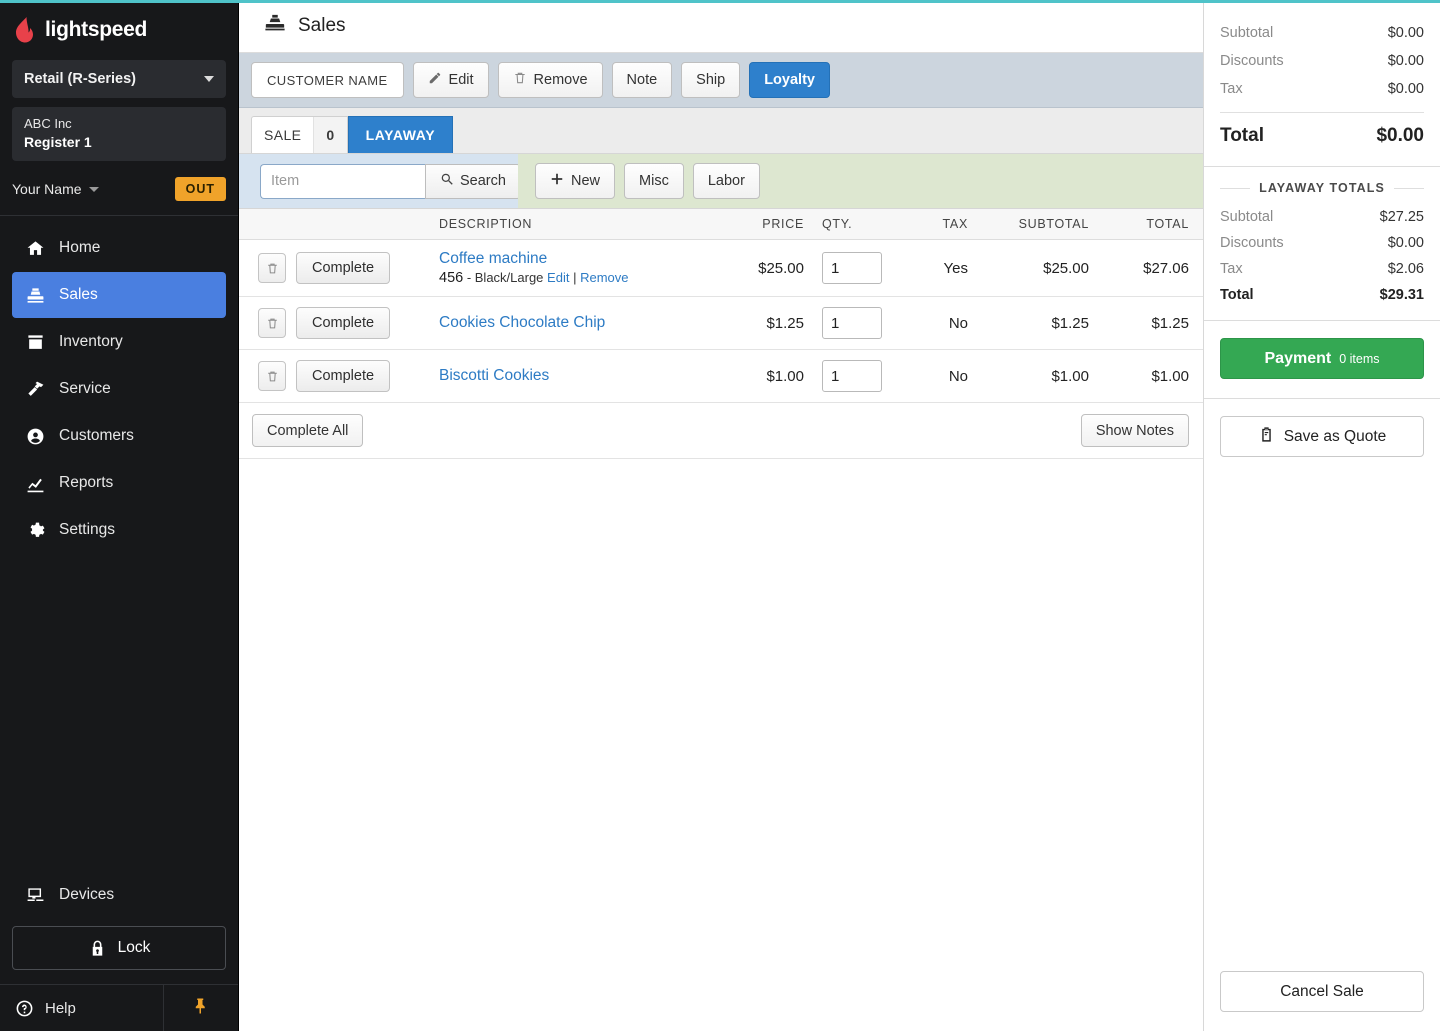  What do you see at coordinates (451, 278) in the screenshot?
I see `item-sku: 456` at bounding box center [451, 278].